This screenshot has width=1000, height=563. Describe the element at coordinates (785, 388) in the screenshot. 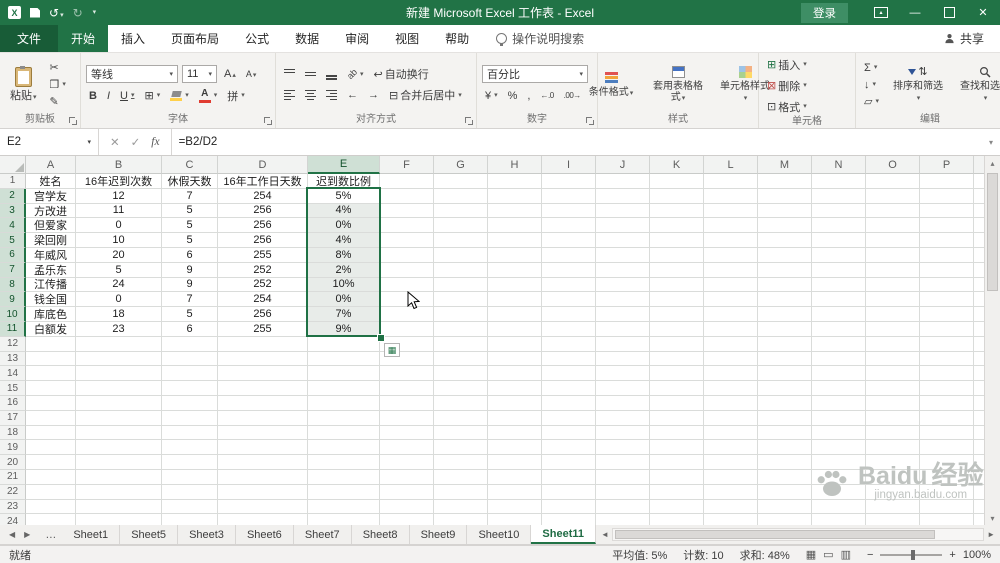

I see `cell-M15` at that location.